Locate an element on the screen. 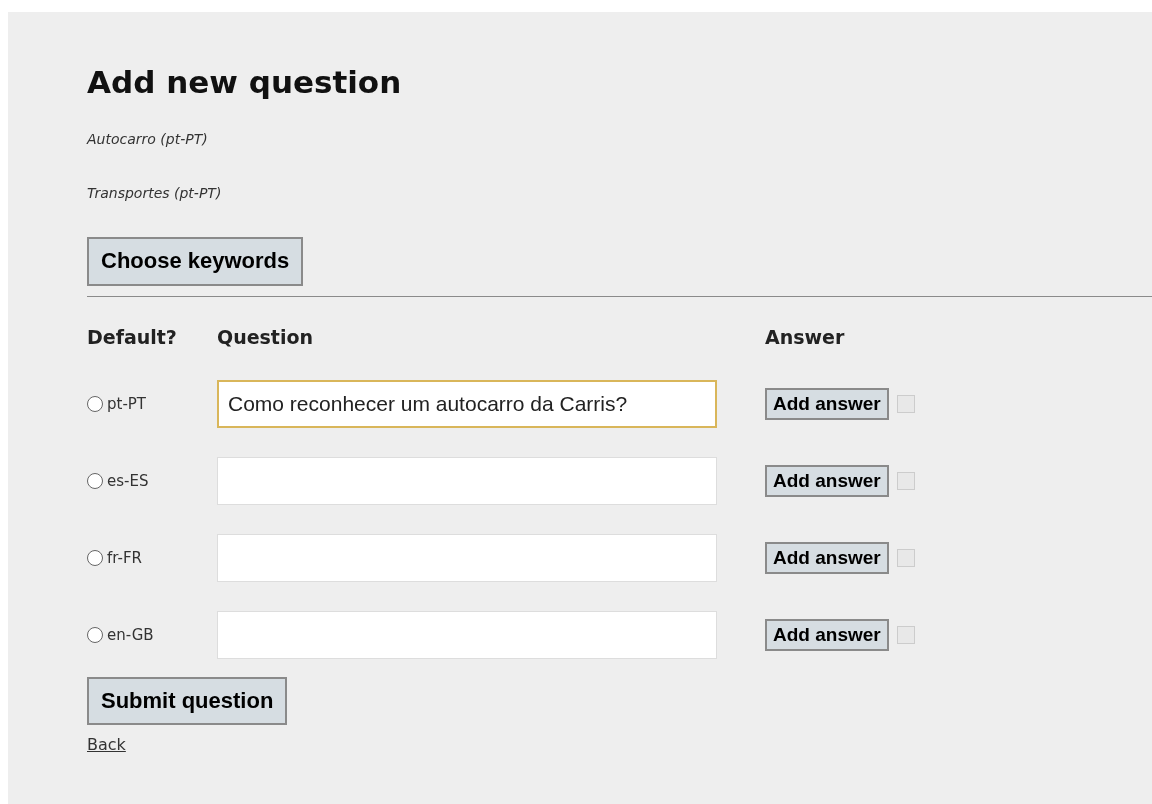 The height and width of the screenshot is (804, 1152). column-header: Question is located at coordinates (265, 336).